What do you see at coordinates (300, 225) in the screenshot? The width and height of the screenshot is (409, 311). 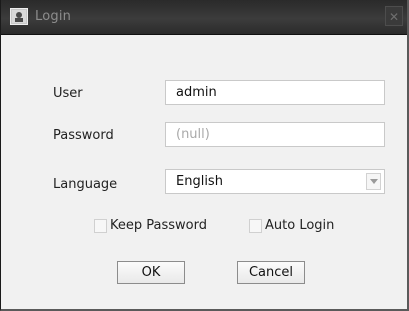 I see `auto-login-label: Auto Login` at bounding box center [300, 225].